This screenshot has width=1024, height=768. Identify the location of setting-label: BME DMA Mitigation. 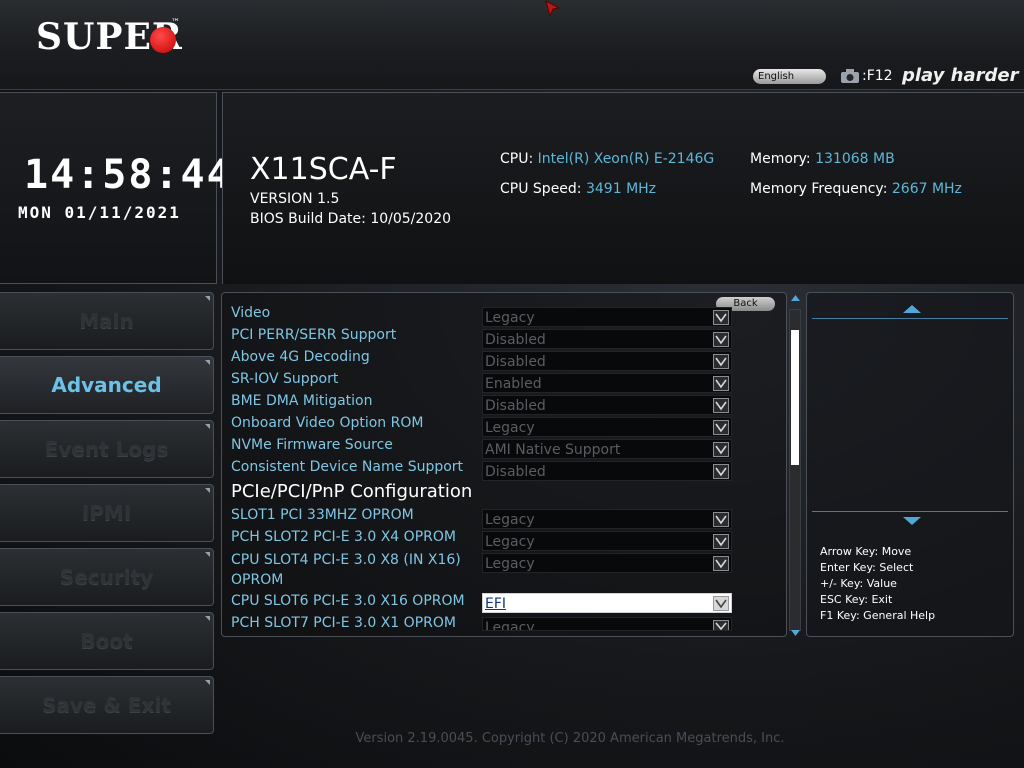
(302, 401).